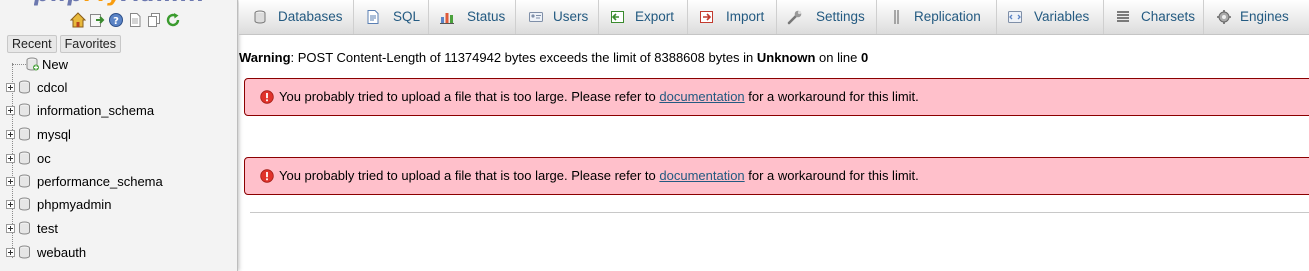 The width and height of the screenshot is (1309, 271). I want to click on new-database-icon, so click(32, 64).